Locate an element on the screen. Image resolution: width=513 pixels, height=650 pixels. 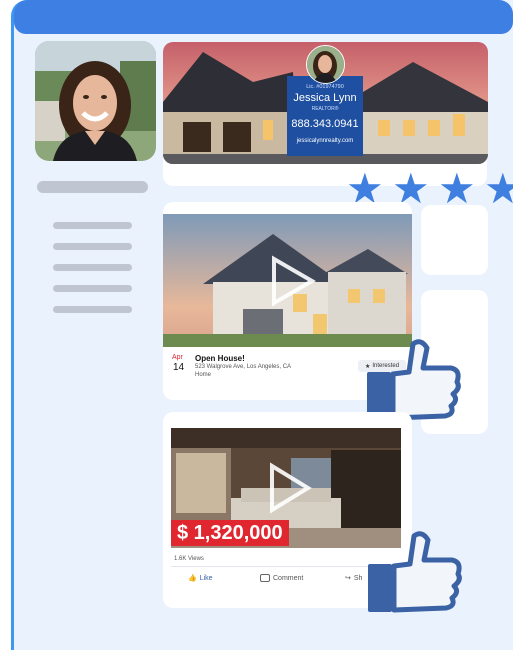
event-title: Open House! is located at coordinates (220, 358).